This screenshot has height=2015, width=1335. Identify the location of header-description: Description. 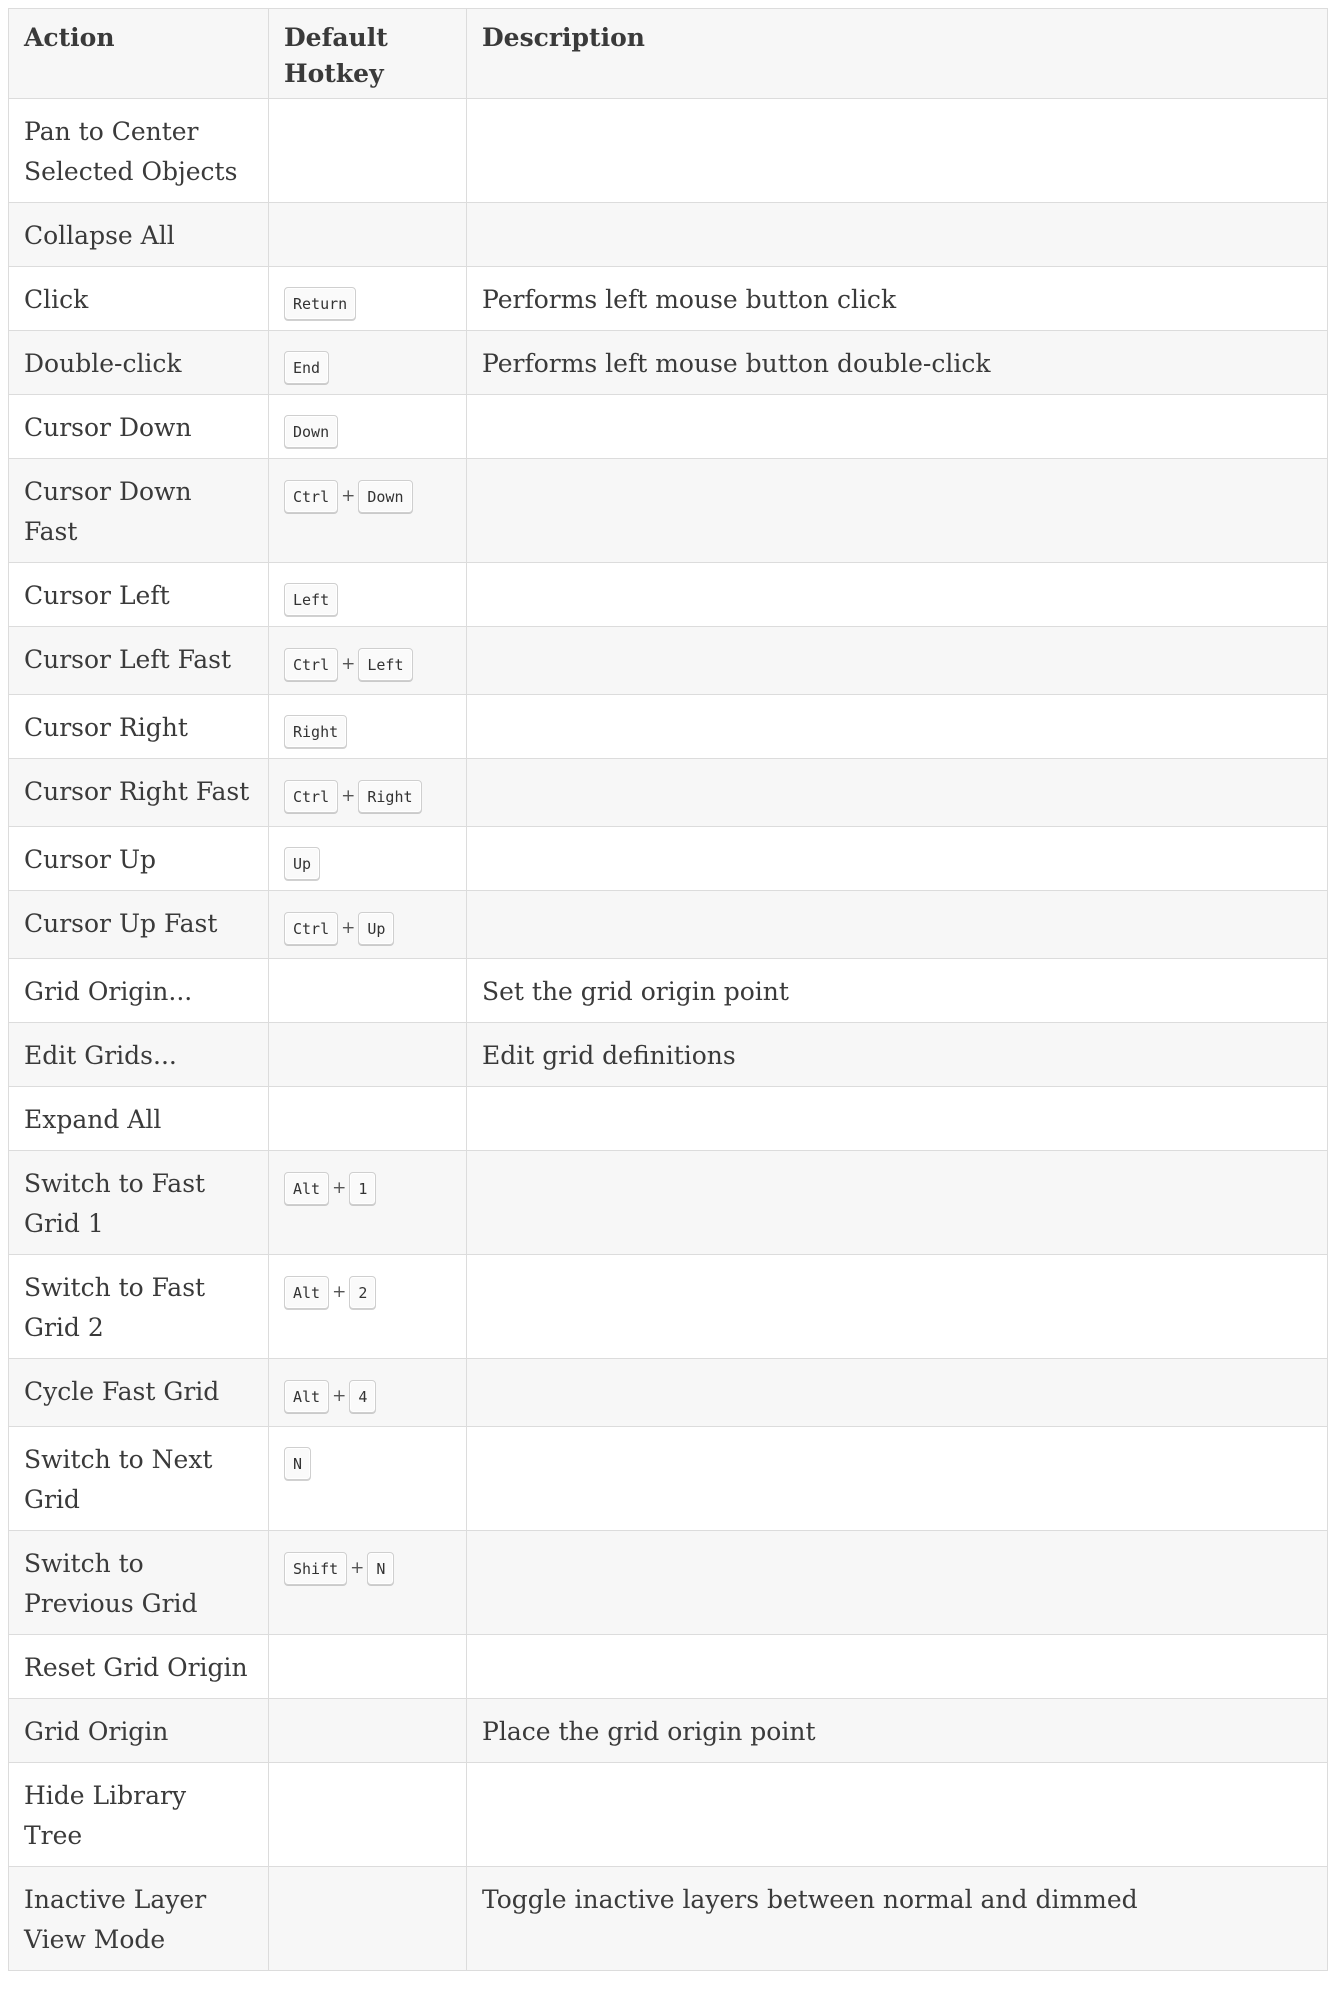
(897, 53).